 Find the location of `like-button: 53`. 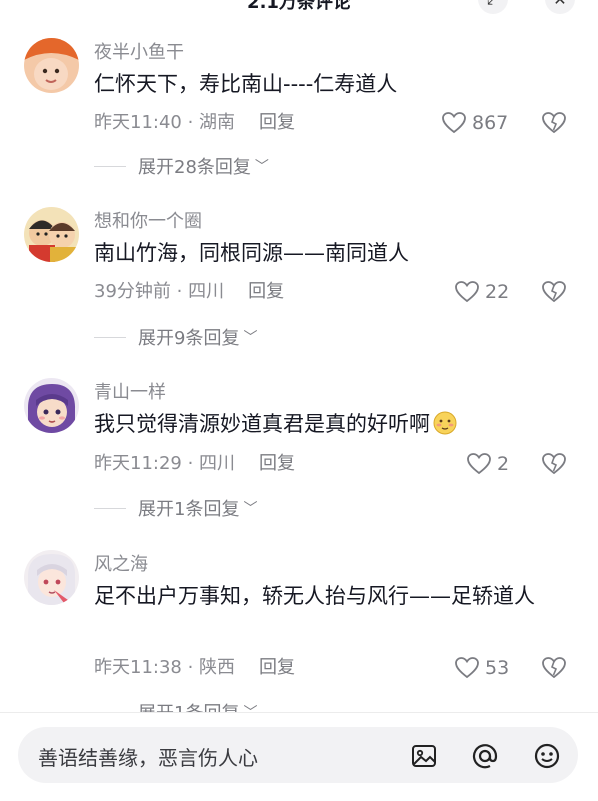

like-button: 53 is located at coordinates (482, 668).